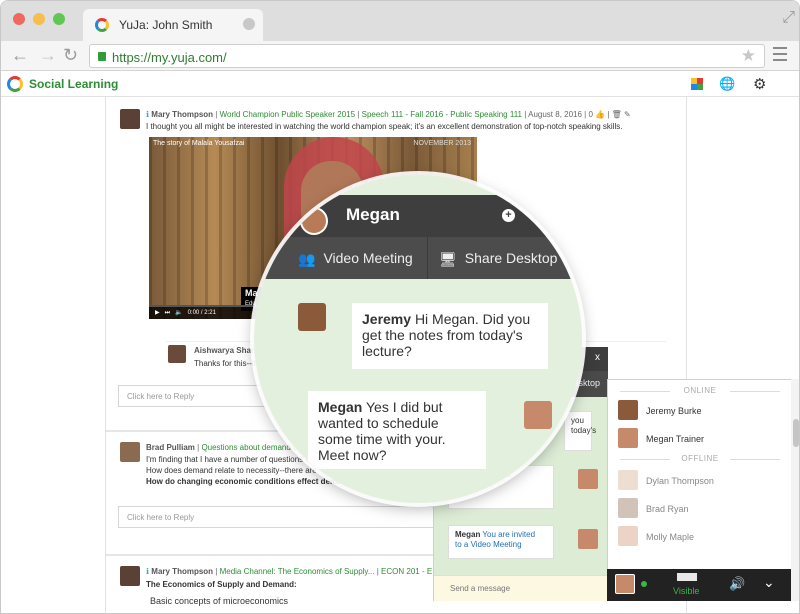 This screenshot has width=800, height=614. What do you see at coordinates (703, 537) in the screenshot?
I see `contact-molly-maple: Molly Maple` at bounding box center [703, 537].